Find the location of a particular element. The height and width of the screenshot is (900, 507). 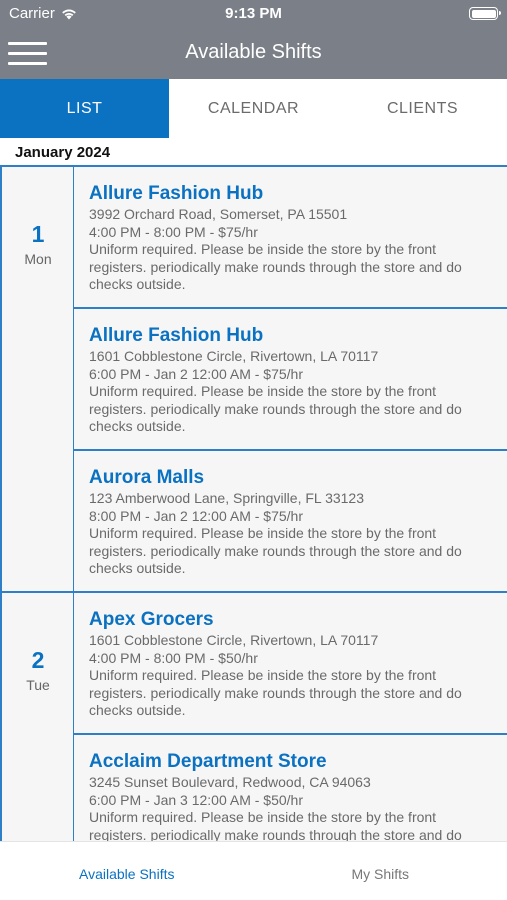

day-name: Tue is located at coordinates (38, 685).